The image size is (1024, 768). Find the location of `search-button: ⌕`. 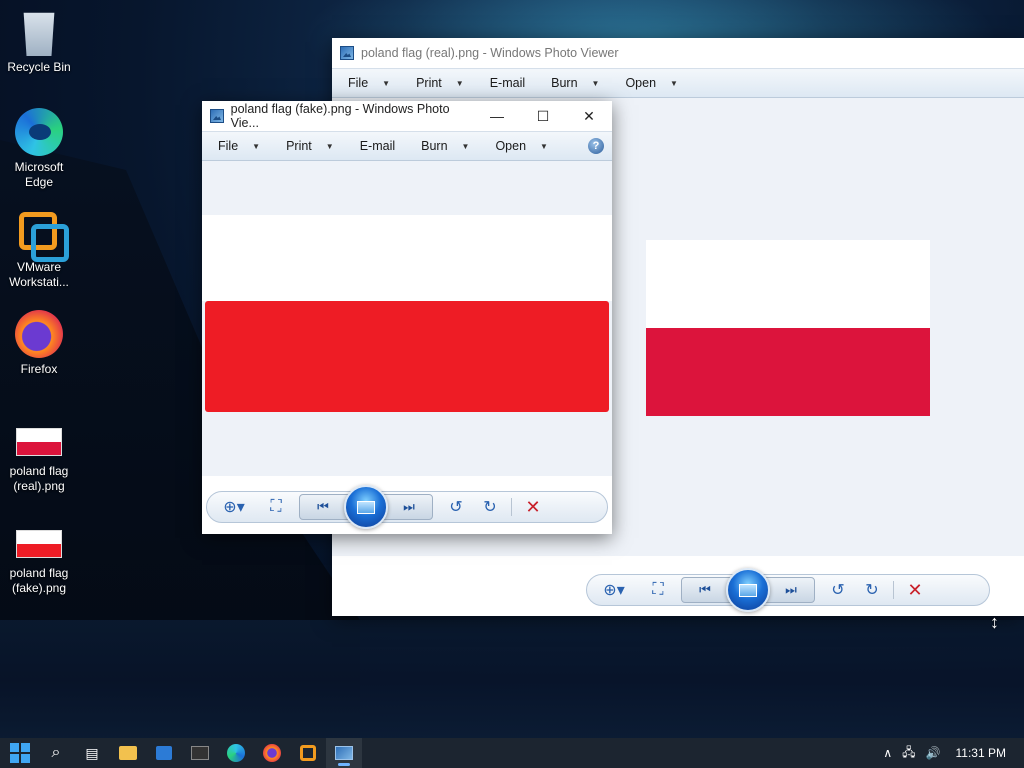

search-button: ⌕ is located at coordinates (56, 753).